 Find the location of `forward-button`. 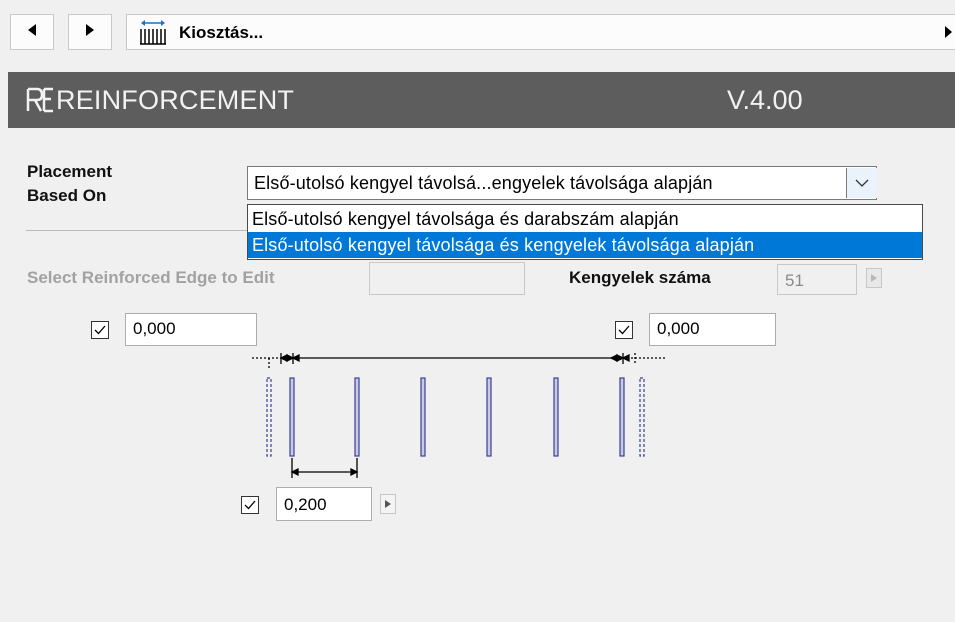

forward-button is located at coordinates (90, 32).